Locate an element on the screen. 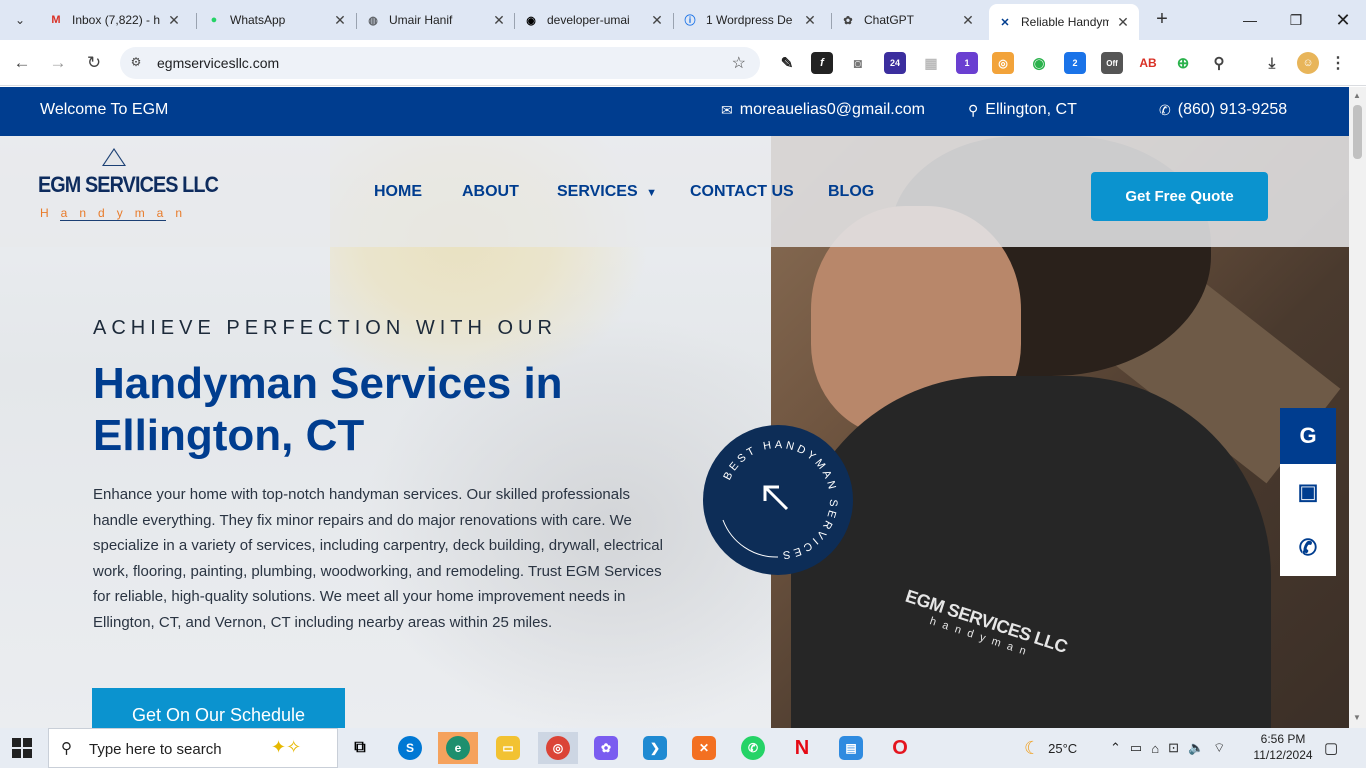 Image resolution: width=1366 pixels, height=768 pixels. nav-home: HOME is located at coordinates (398, 192).